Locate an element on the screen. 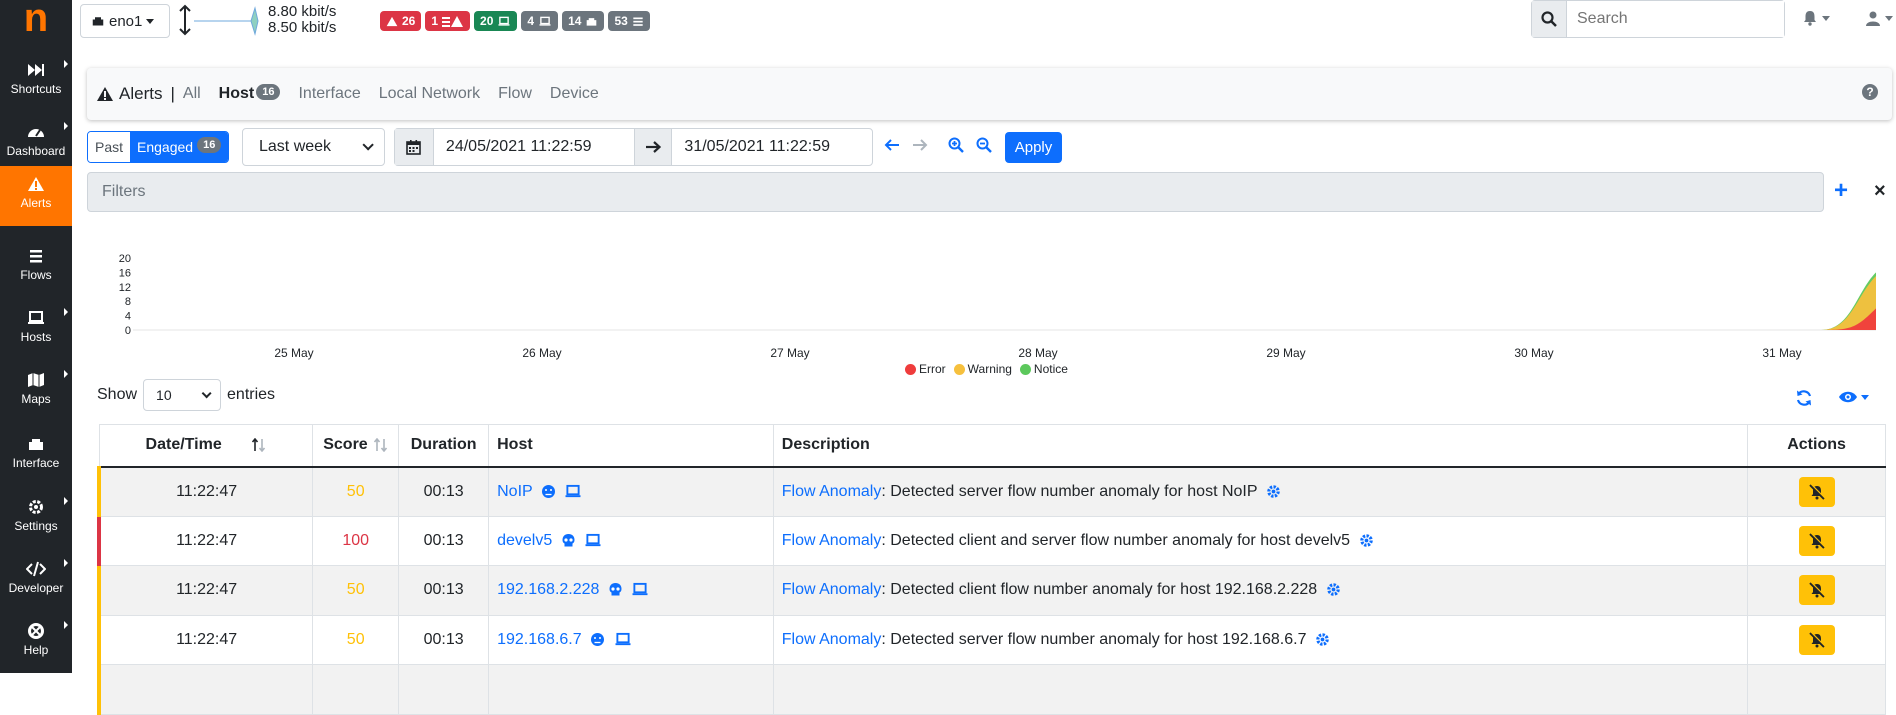 The height and width of the screenshot is (715, 1896). interface-name: eno1 is located at coordinates (126, 21).